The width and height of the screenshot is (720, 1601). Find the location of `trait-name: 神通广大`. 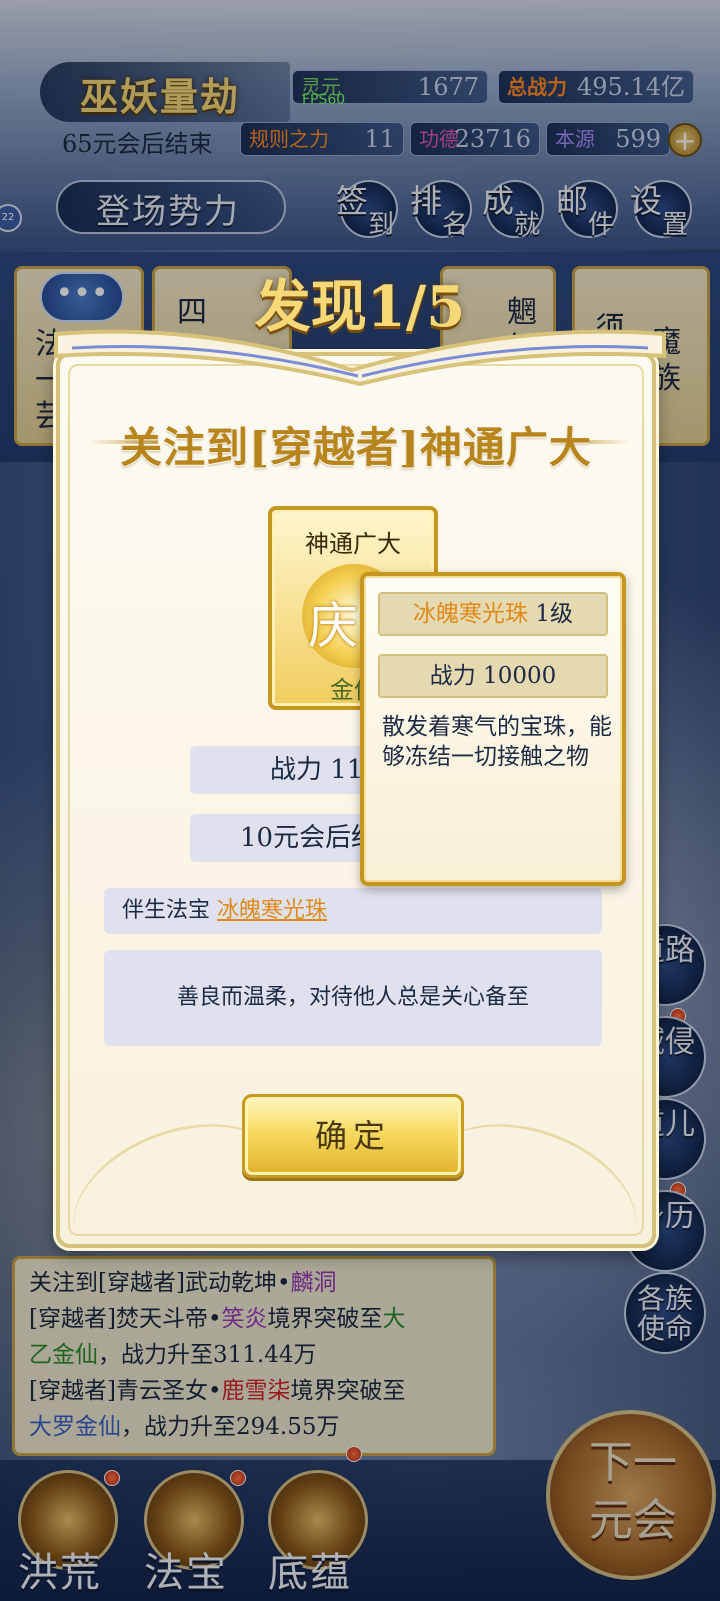

trait-name: 神通广大 is located at coordinates (353, 544).